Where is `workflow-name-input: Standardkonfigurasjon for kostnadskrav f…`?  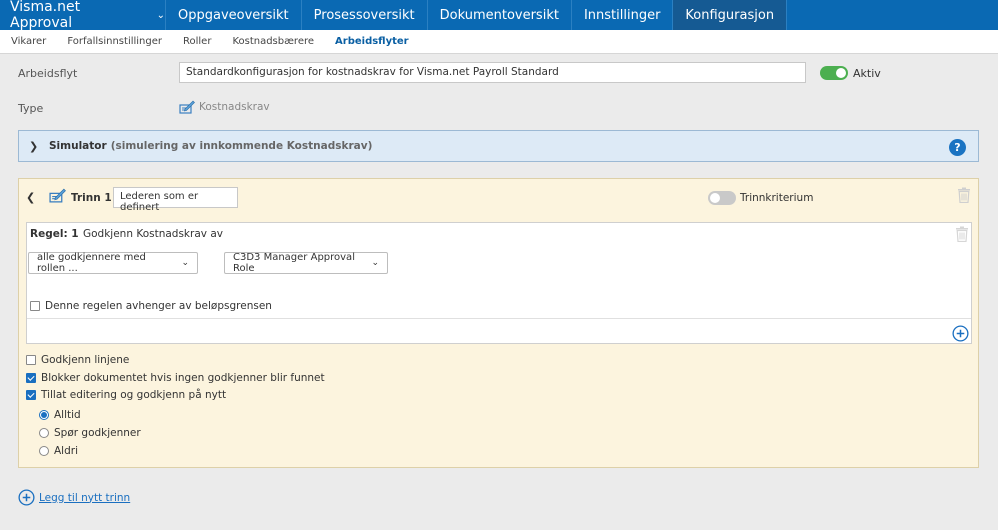
workflow-name-input: Standardkonfigurasjon for kostnadskrav f… is located at coordinates (492, 72).